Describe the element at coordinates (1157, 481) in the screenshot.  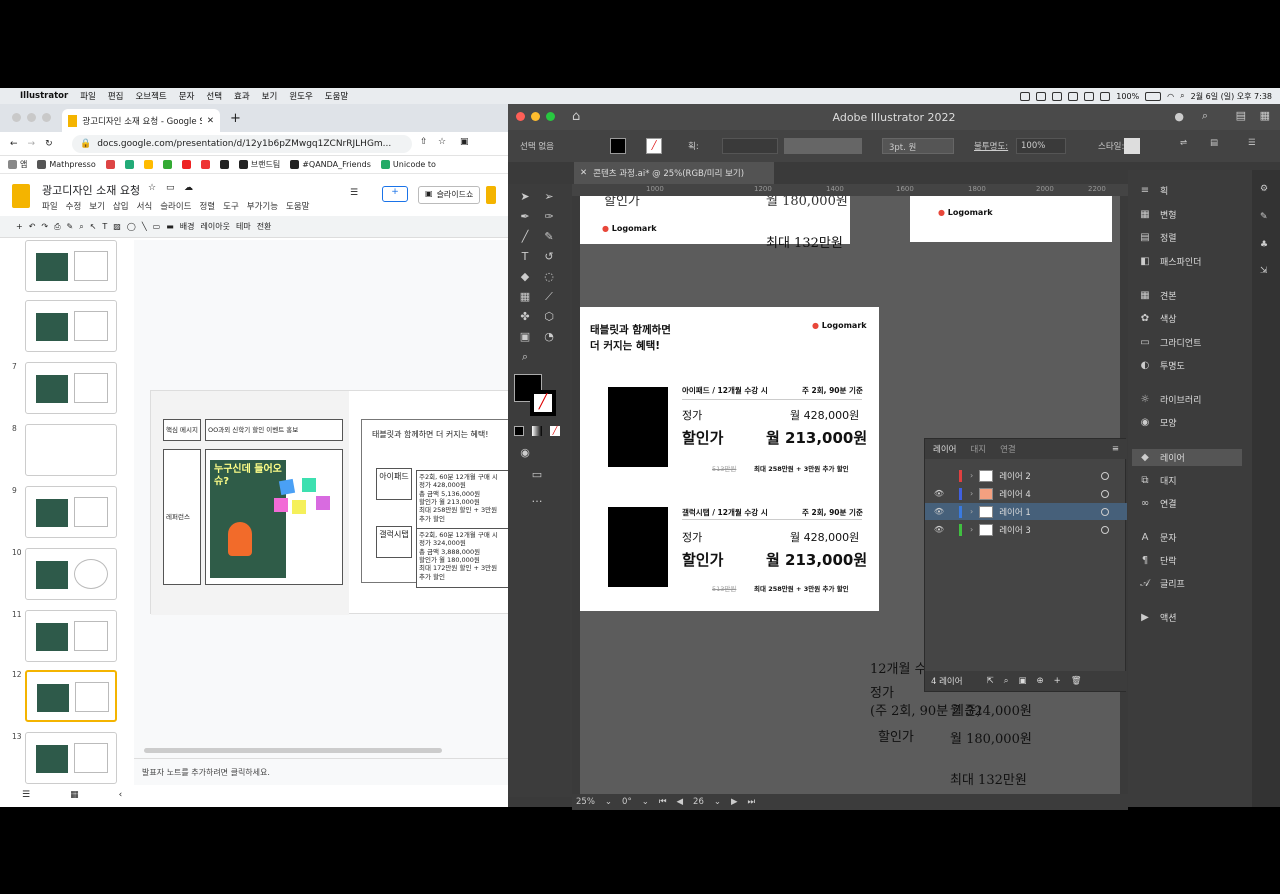
I see `panel-artboards: ⧉ 대지` at that location.